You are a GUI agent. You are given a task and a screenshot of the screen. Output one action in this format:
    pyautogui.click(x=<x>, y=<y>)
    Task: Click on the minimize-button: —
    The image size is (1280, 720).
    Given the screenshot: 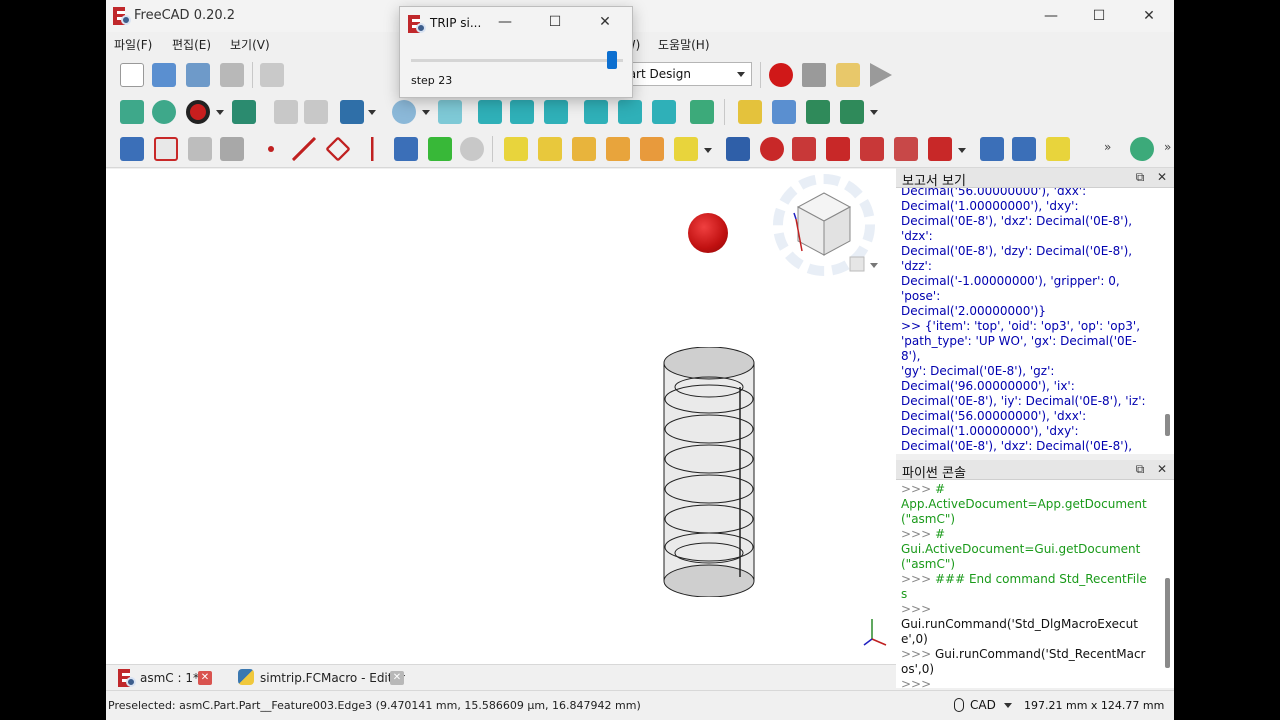 What is the action you would take?
    pyautogui.click(x=1051, y=16)
    